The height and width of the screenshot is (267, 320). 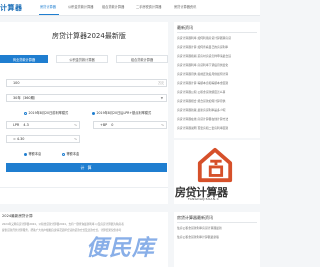 What do you see at coordinates (75, 125) in the screenshot?
I see `lpr-unit: %` at bounding box center [75, 125].